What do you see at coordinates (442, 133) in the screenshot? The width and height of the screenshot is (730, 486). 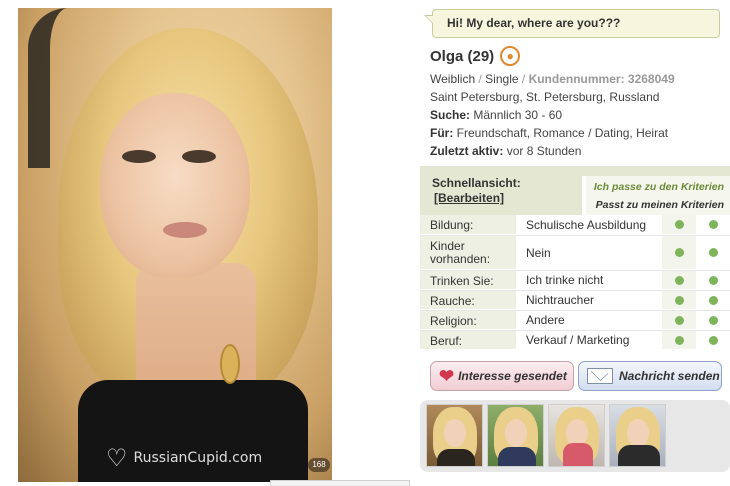 I see `looking-for-label: Für:` at bounding box center [442, 133].